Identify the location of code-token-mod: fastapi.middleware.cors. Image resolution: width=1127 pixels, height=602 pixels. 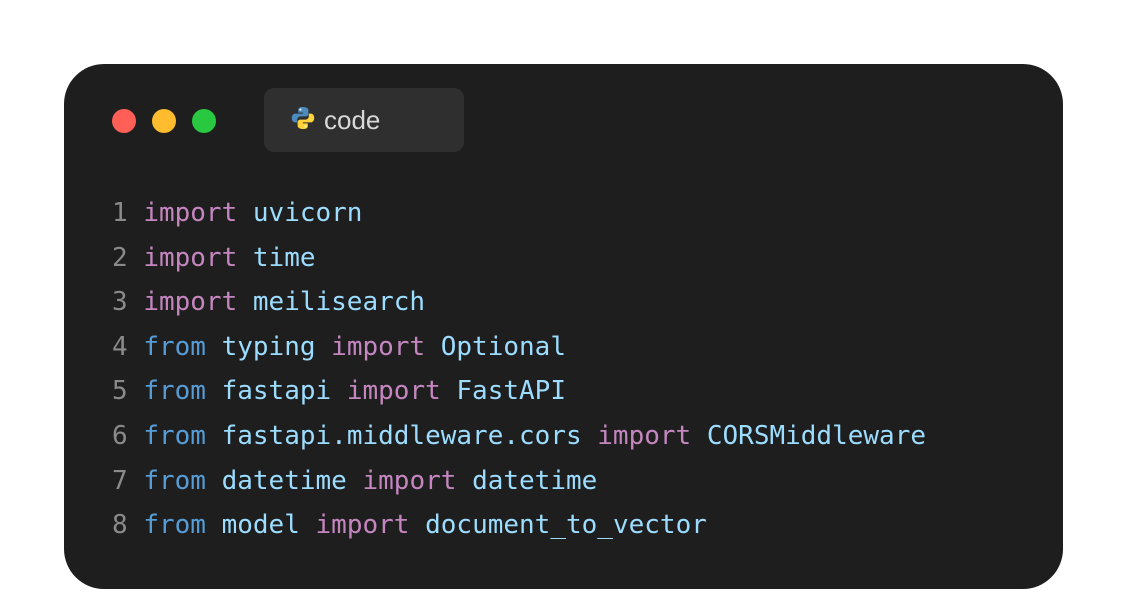
(401, 435).